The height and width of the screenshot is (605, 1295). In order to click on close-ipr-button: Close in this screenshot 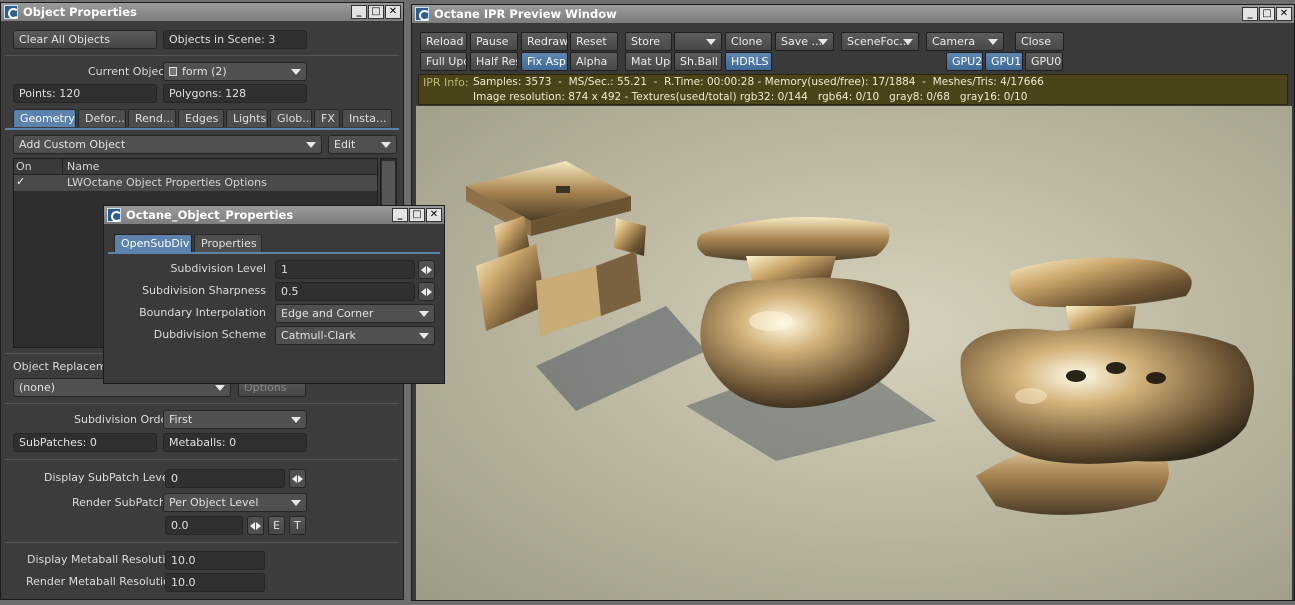, I will do `click(1039, 41)`.